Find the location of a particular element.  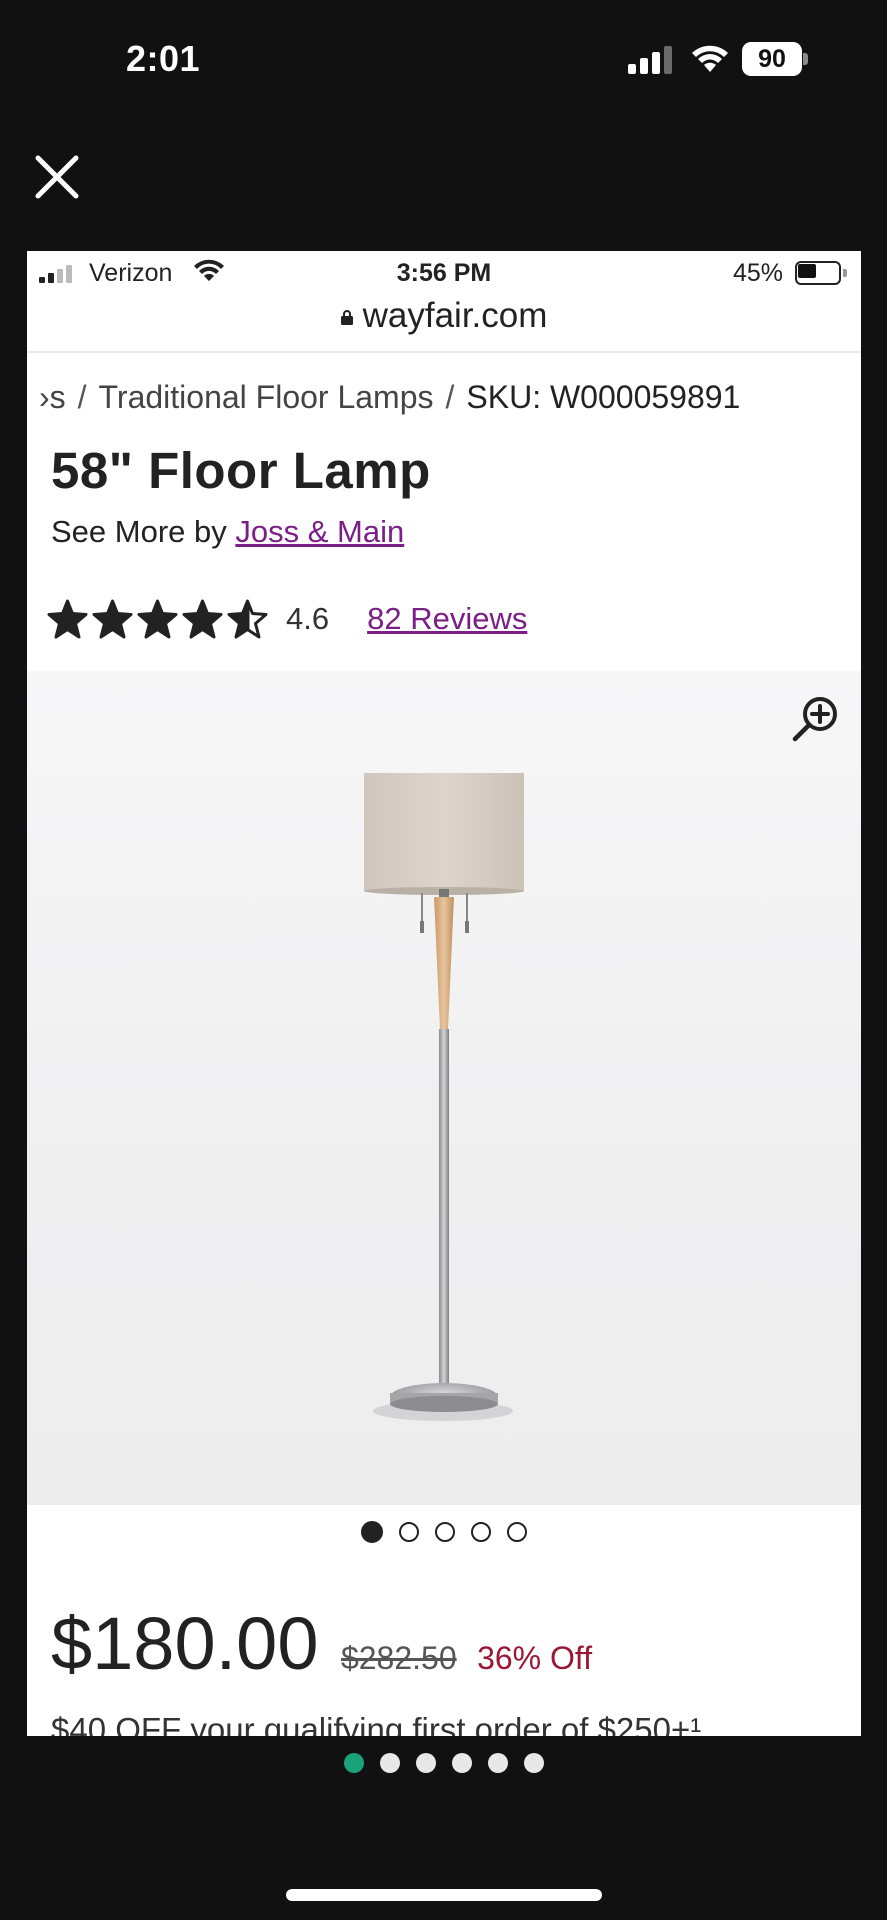

cellular-signal-icon is located at coordinates (650, 60).